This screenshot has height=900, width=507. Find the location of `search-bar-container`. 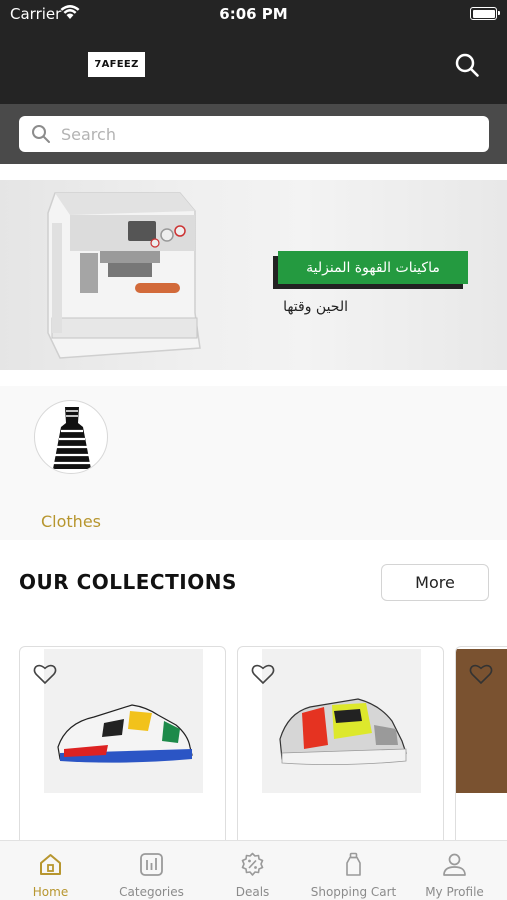

search-bar-container is located at coordinates (253, 134).